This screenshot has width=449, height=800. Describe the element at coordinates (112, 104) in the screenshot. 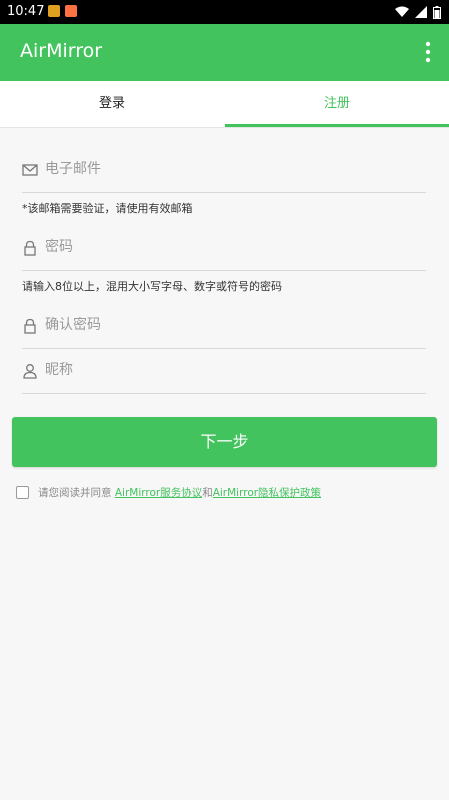

I see `tab-login: 登录` at that location.